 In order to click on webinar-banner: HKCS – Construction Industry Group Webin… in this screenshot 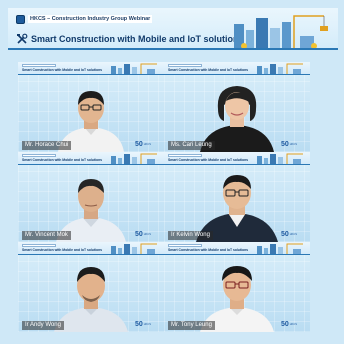, I will do `click(173, 29)`.